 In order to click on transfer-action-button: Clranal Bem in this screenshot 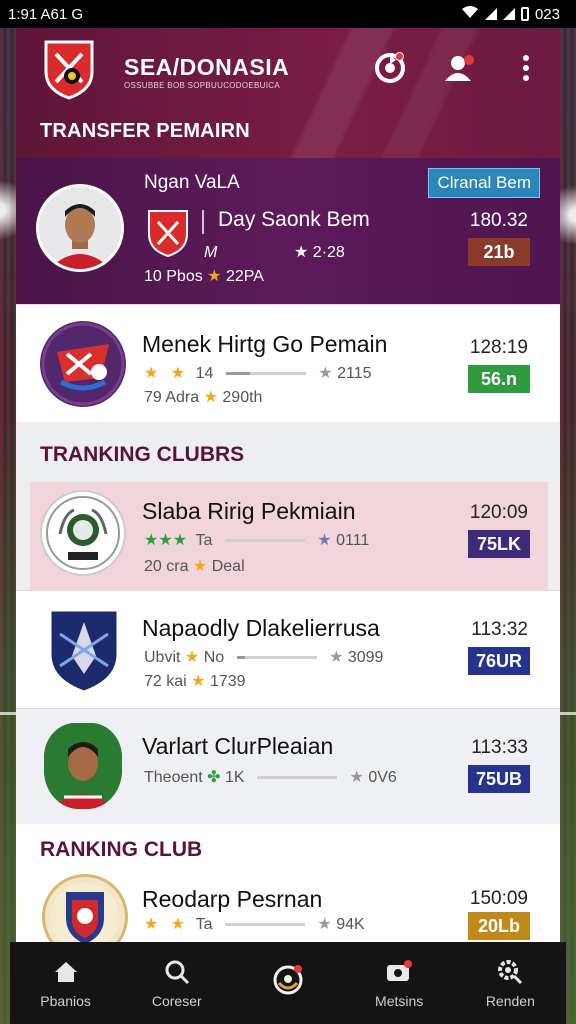, I will do `click(484, 183)`.